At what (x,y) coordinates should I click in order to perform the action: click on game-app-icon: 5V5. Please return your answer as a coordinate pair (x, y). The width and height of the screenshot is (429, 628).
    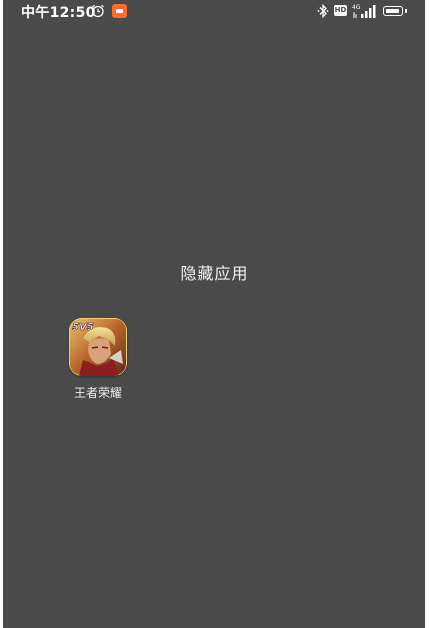
    Looking at the image, I should click on (98, 347).